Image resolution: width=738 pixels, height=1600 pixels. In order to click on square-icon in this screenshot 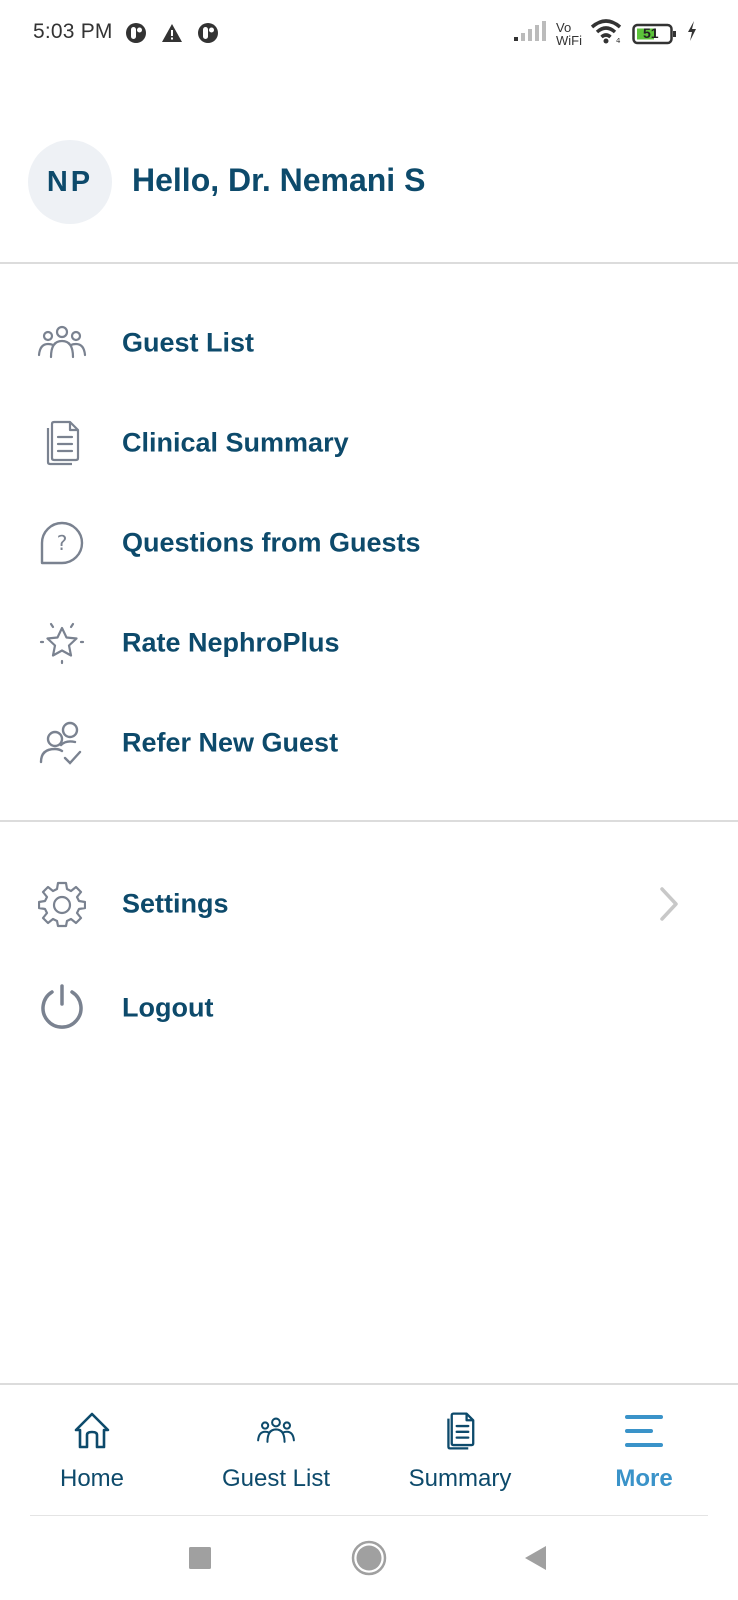, I will do `click(200, 1558)`.